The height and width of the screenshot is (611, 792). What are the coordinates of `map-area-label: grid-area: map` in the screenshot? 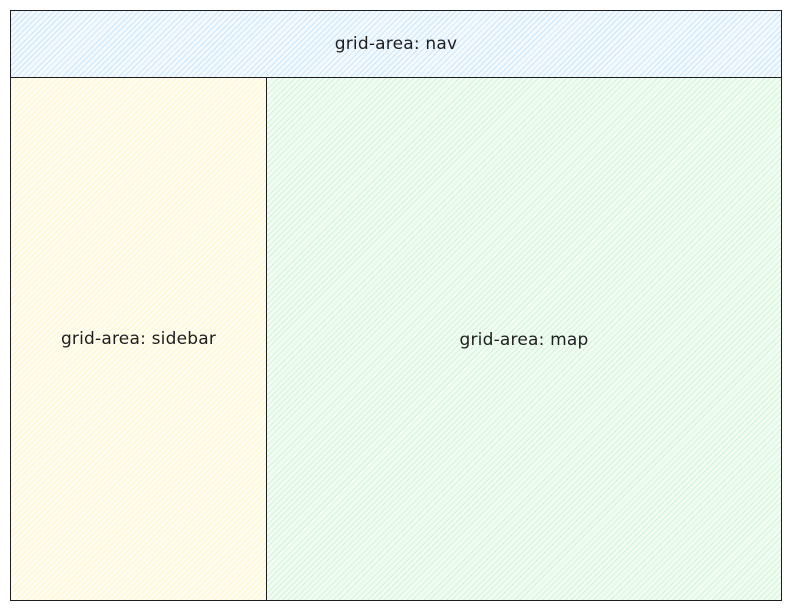 It's located at (524, 340).